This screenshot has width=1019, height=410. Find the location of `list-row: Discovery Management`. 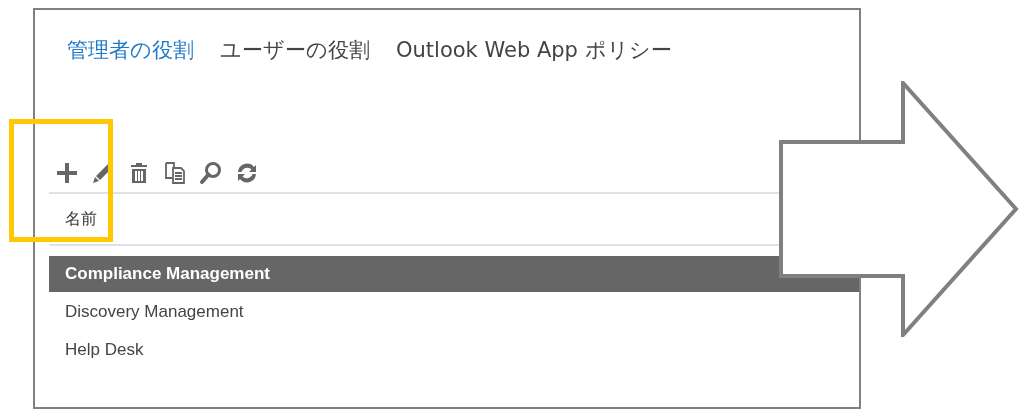

list-row: Discovery Management is located at coordinates (454, 312).